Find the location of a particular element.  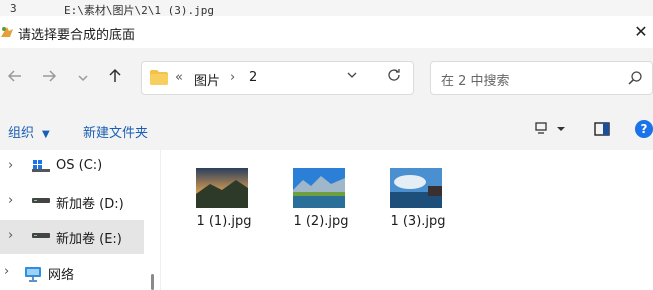

preview-pane-icon is located at coordinates (602, 129).